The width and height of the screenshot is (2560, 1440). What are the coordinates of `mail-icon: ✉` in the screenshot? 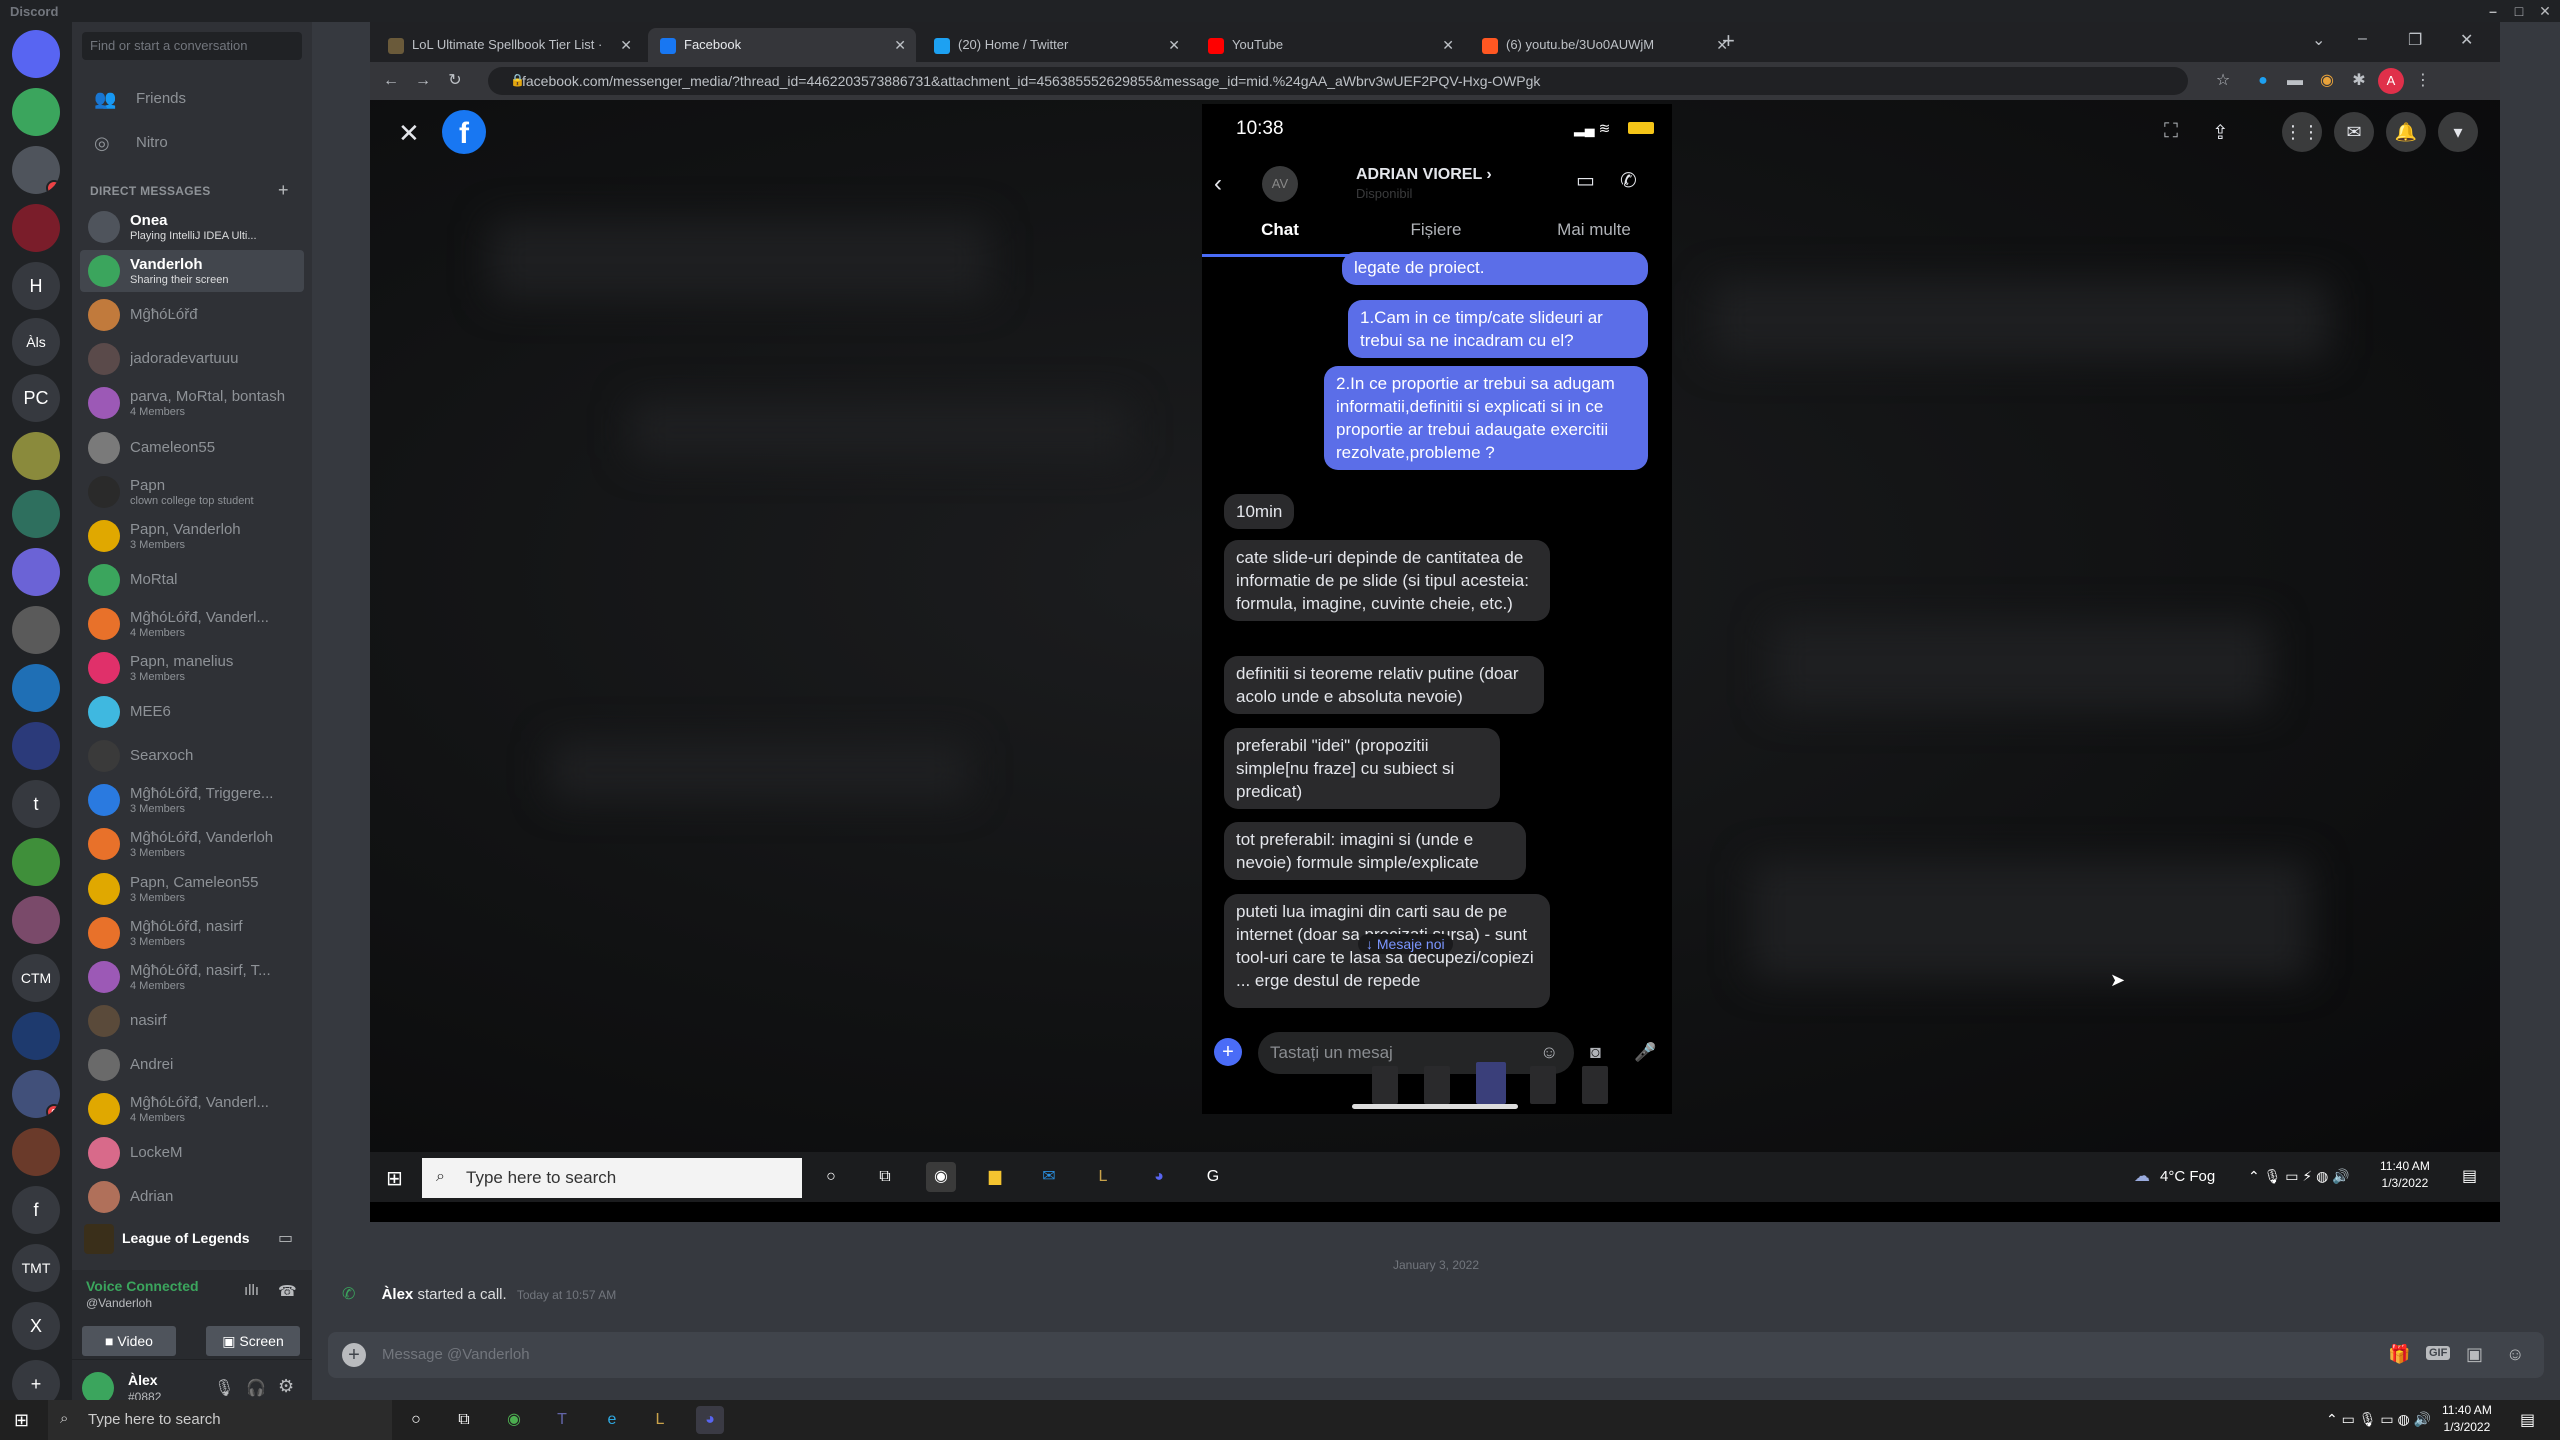 It's located at (1049, 1177).